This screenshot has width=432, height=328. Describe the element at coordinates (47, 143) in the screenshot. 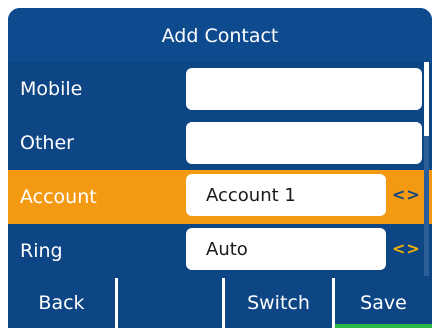

I see `field-label-other: Other` at that location.